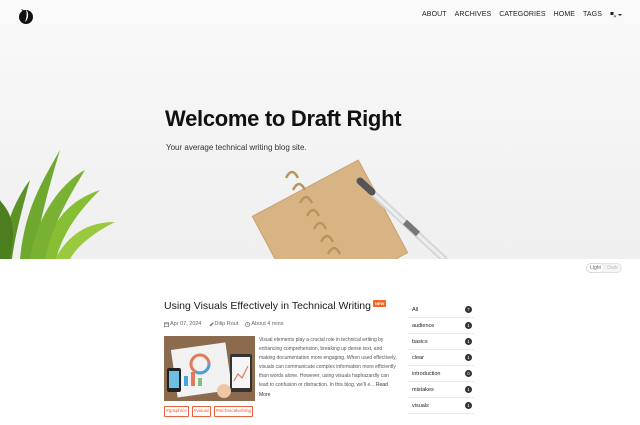 This screenshot has width=640, height=425. What do you see at coordinates (420, 405) in the screenshot?
I see `category-label: visuals` at bounding box center [420, 405].